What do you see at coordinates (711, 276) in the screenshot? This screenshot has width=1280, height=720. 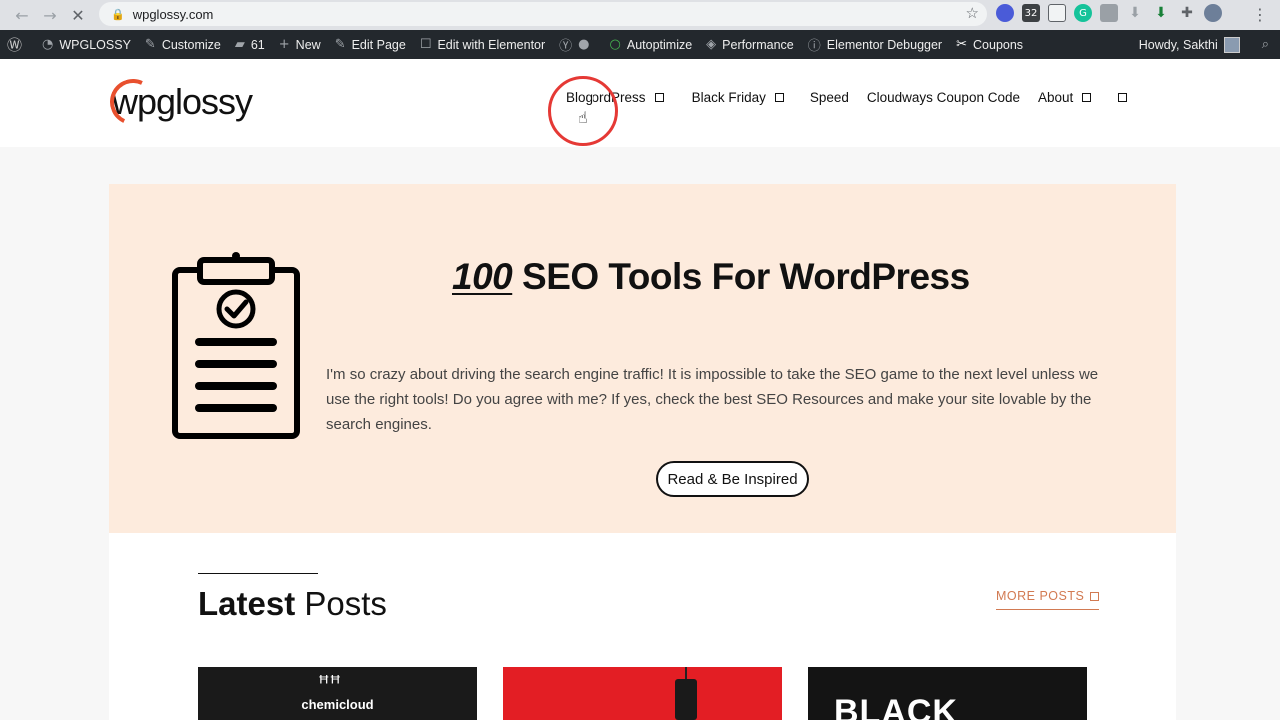 I see `hero-title: 100 SEO Tools For WordPress` at bounding box center [711, 276].